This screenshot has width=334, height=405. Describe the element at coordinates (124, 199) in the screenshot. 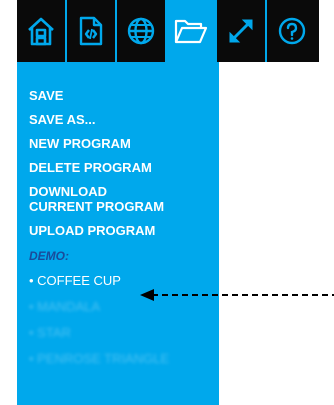

I see `menu-item-download-current-program: DOWNLOAD CURRENT PROGRAM` at that location.